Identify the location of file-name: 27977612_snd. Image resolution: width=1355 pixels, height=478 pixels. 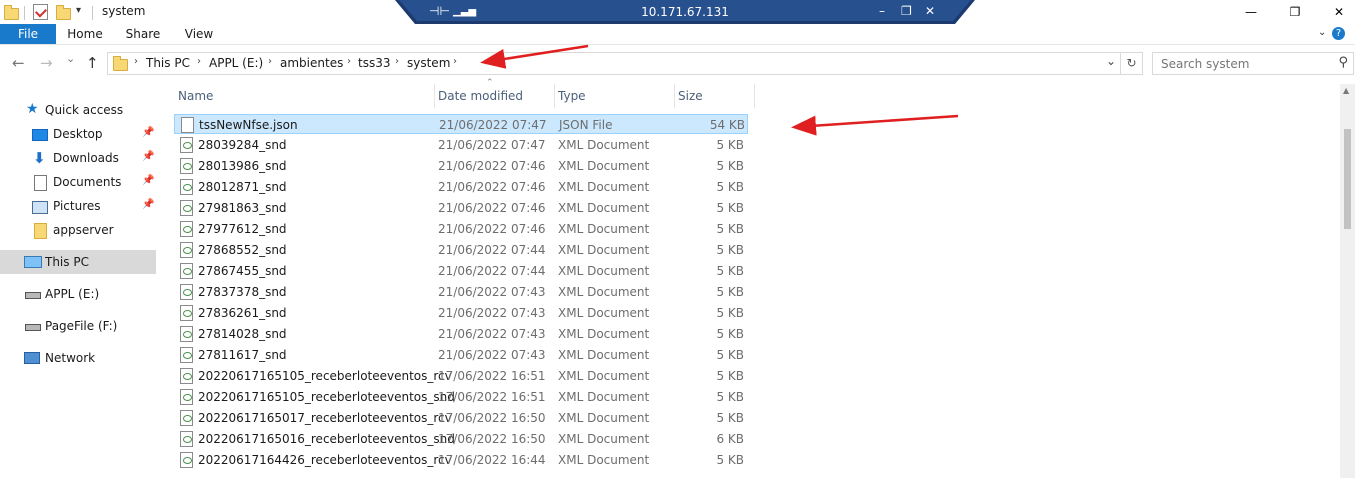
(242, 229).